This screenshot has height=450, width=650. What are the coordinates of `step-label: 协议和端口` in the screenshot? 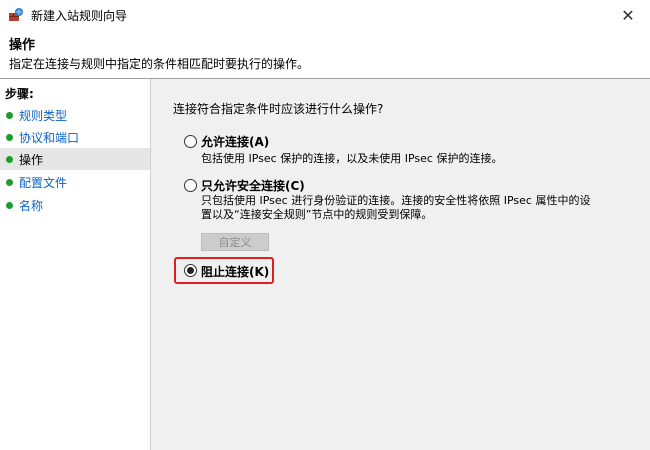 It's located at (49, 137).